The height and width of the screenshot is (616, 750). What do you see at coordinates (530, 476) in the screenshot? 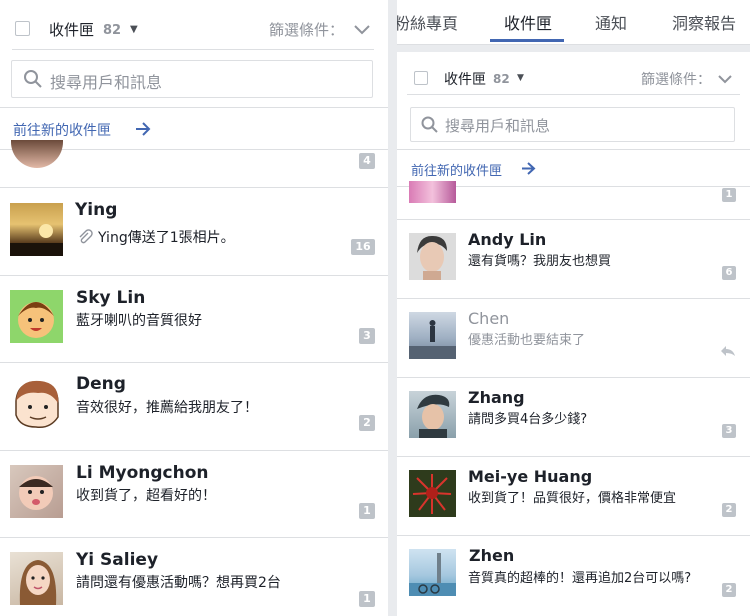
I see `conversation-name: Mei-ye Huang` at bounding box center [530, 476].